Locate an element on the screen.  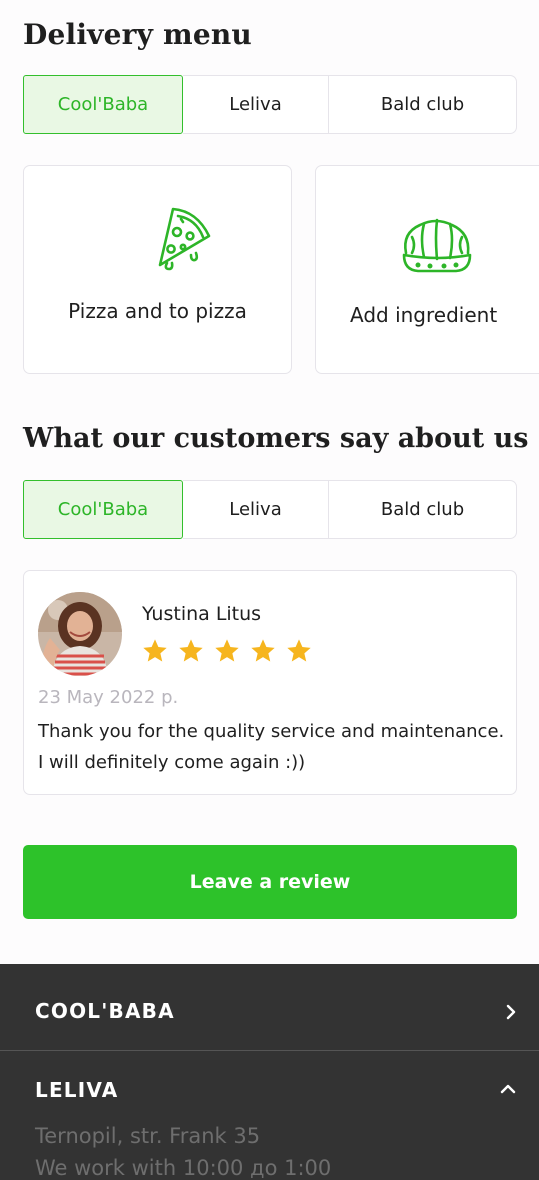
leave-review-button: Leave a review is located at coordinates (270, 882).